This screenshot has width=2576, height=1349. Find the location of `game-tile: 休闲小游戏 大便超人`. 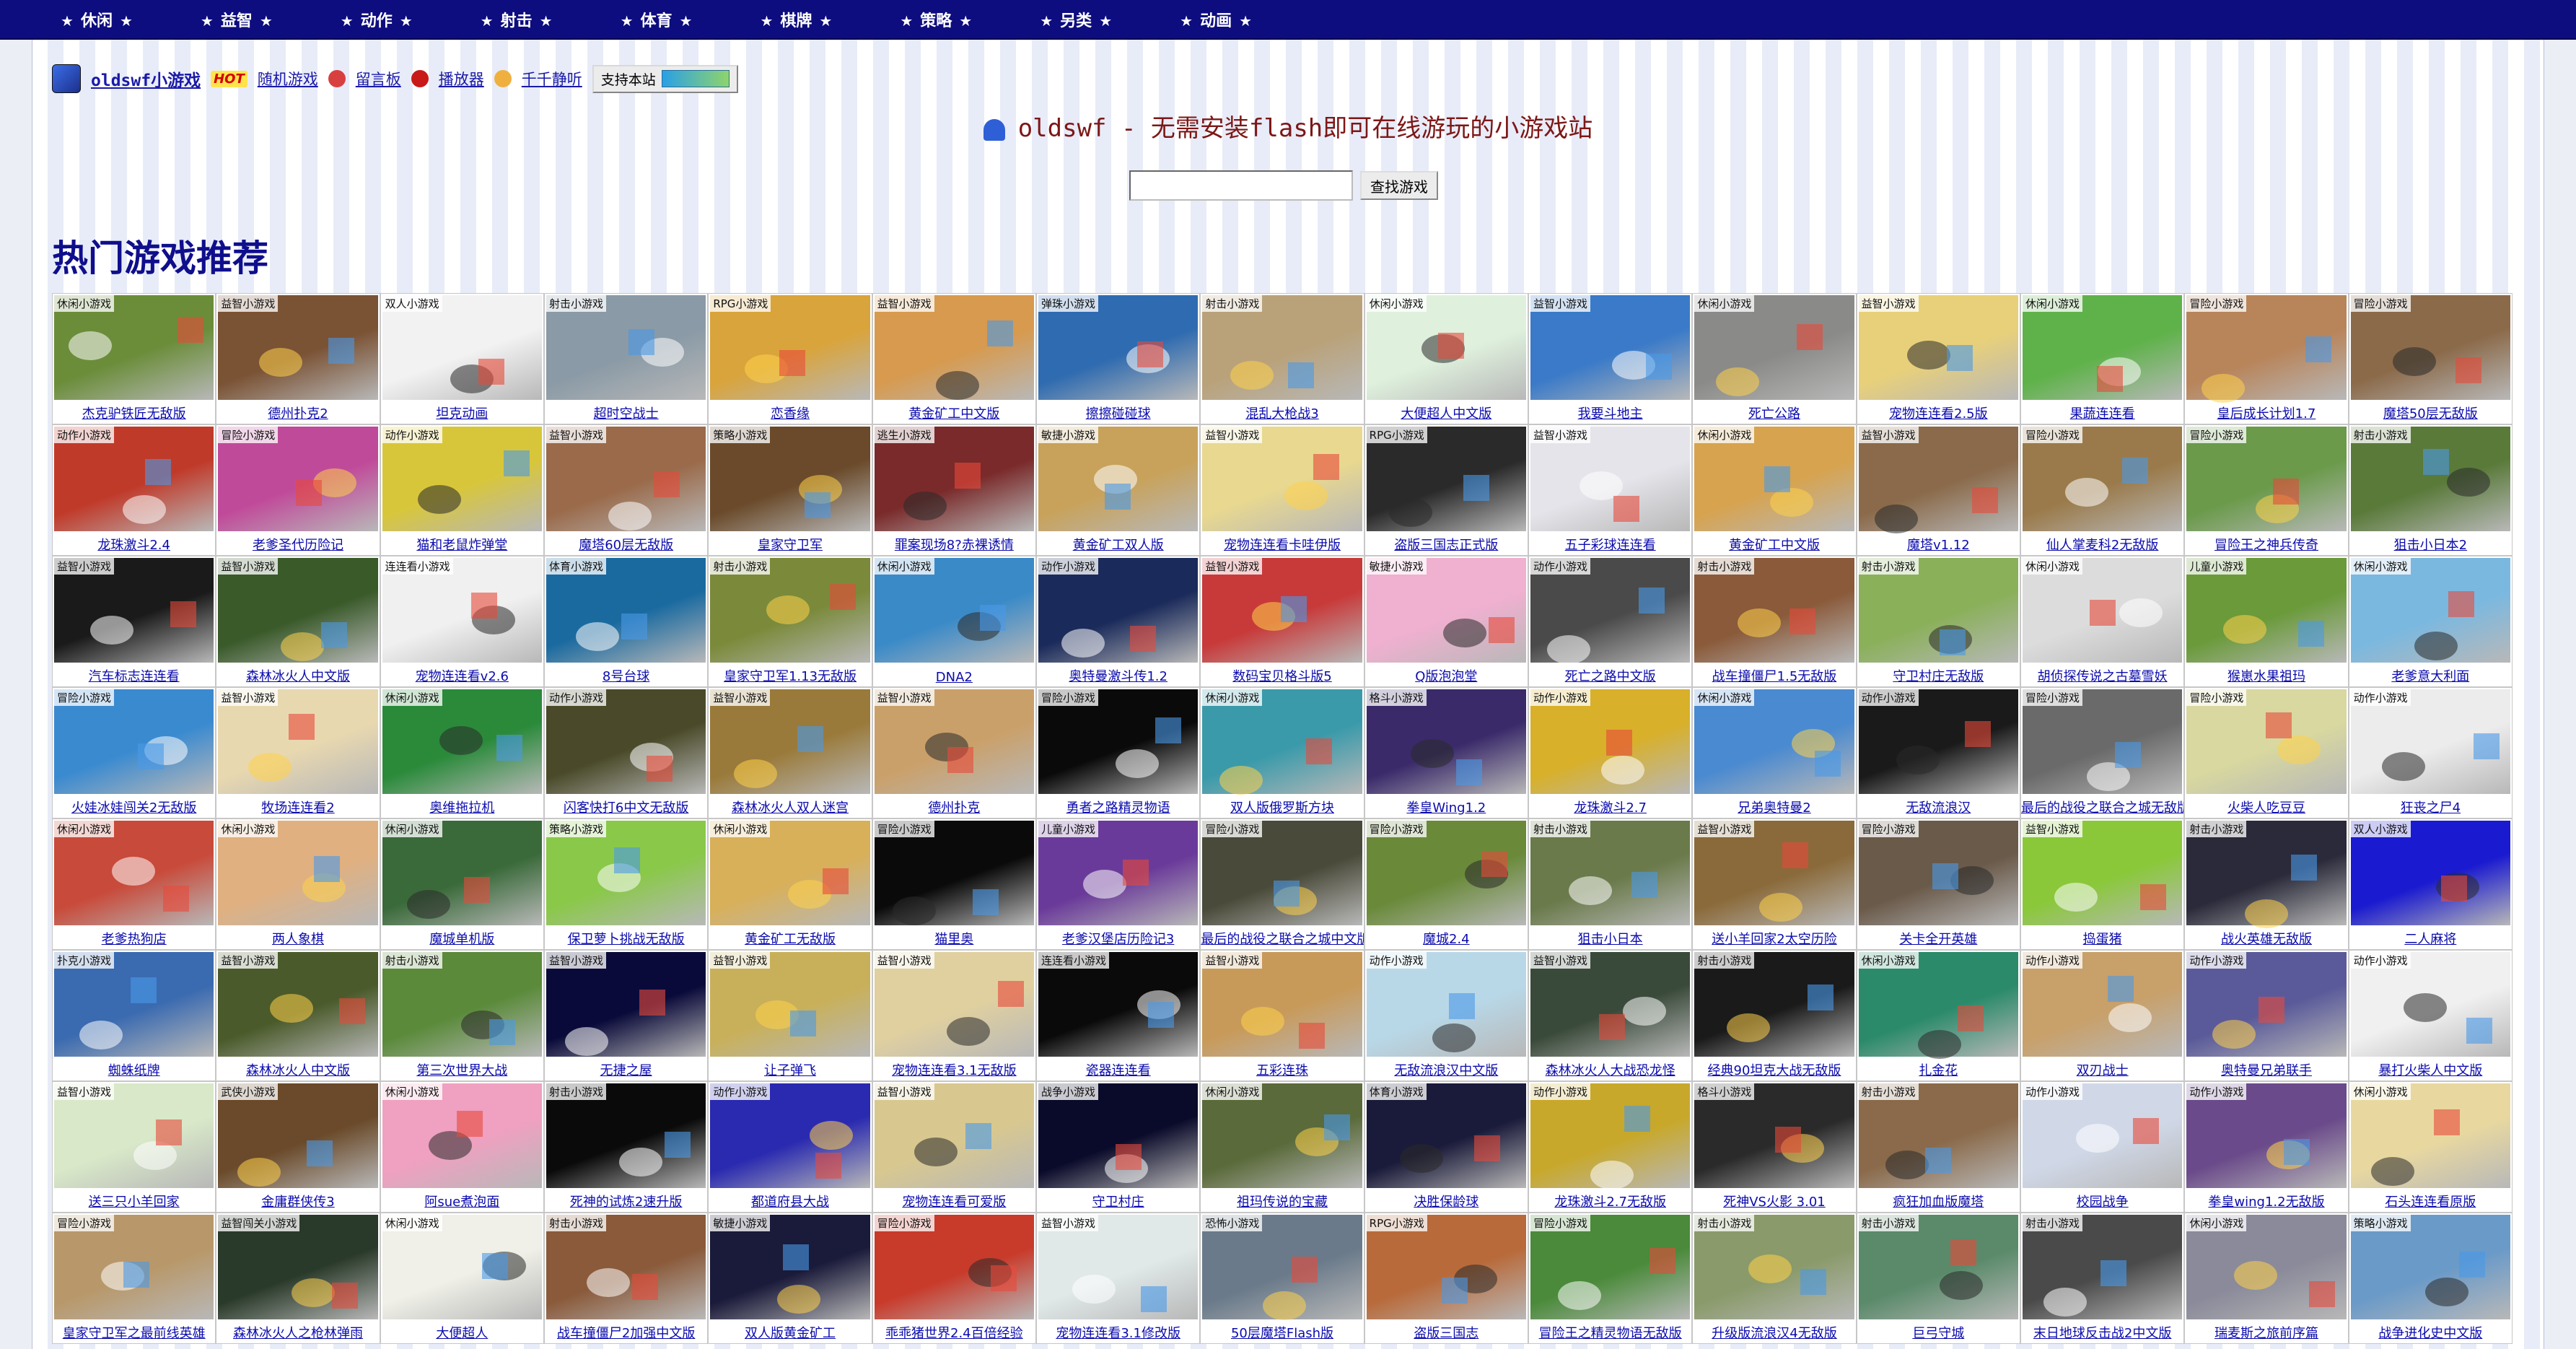

game-tile: 休闲小游戏 大便超人 is located at coordinates (462, 1279).